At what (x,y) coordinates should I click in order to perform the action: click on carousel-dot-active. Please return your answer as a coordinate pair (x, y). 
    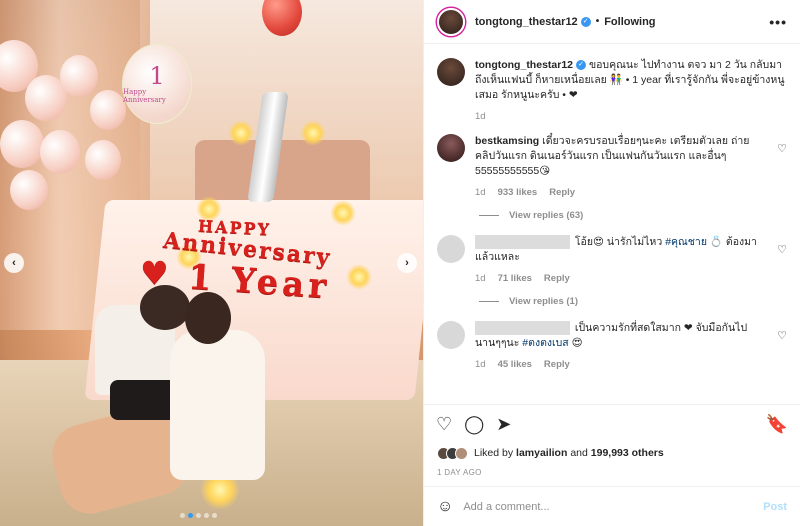
    Looking at the image, I should click on (190, 515).